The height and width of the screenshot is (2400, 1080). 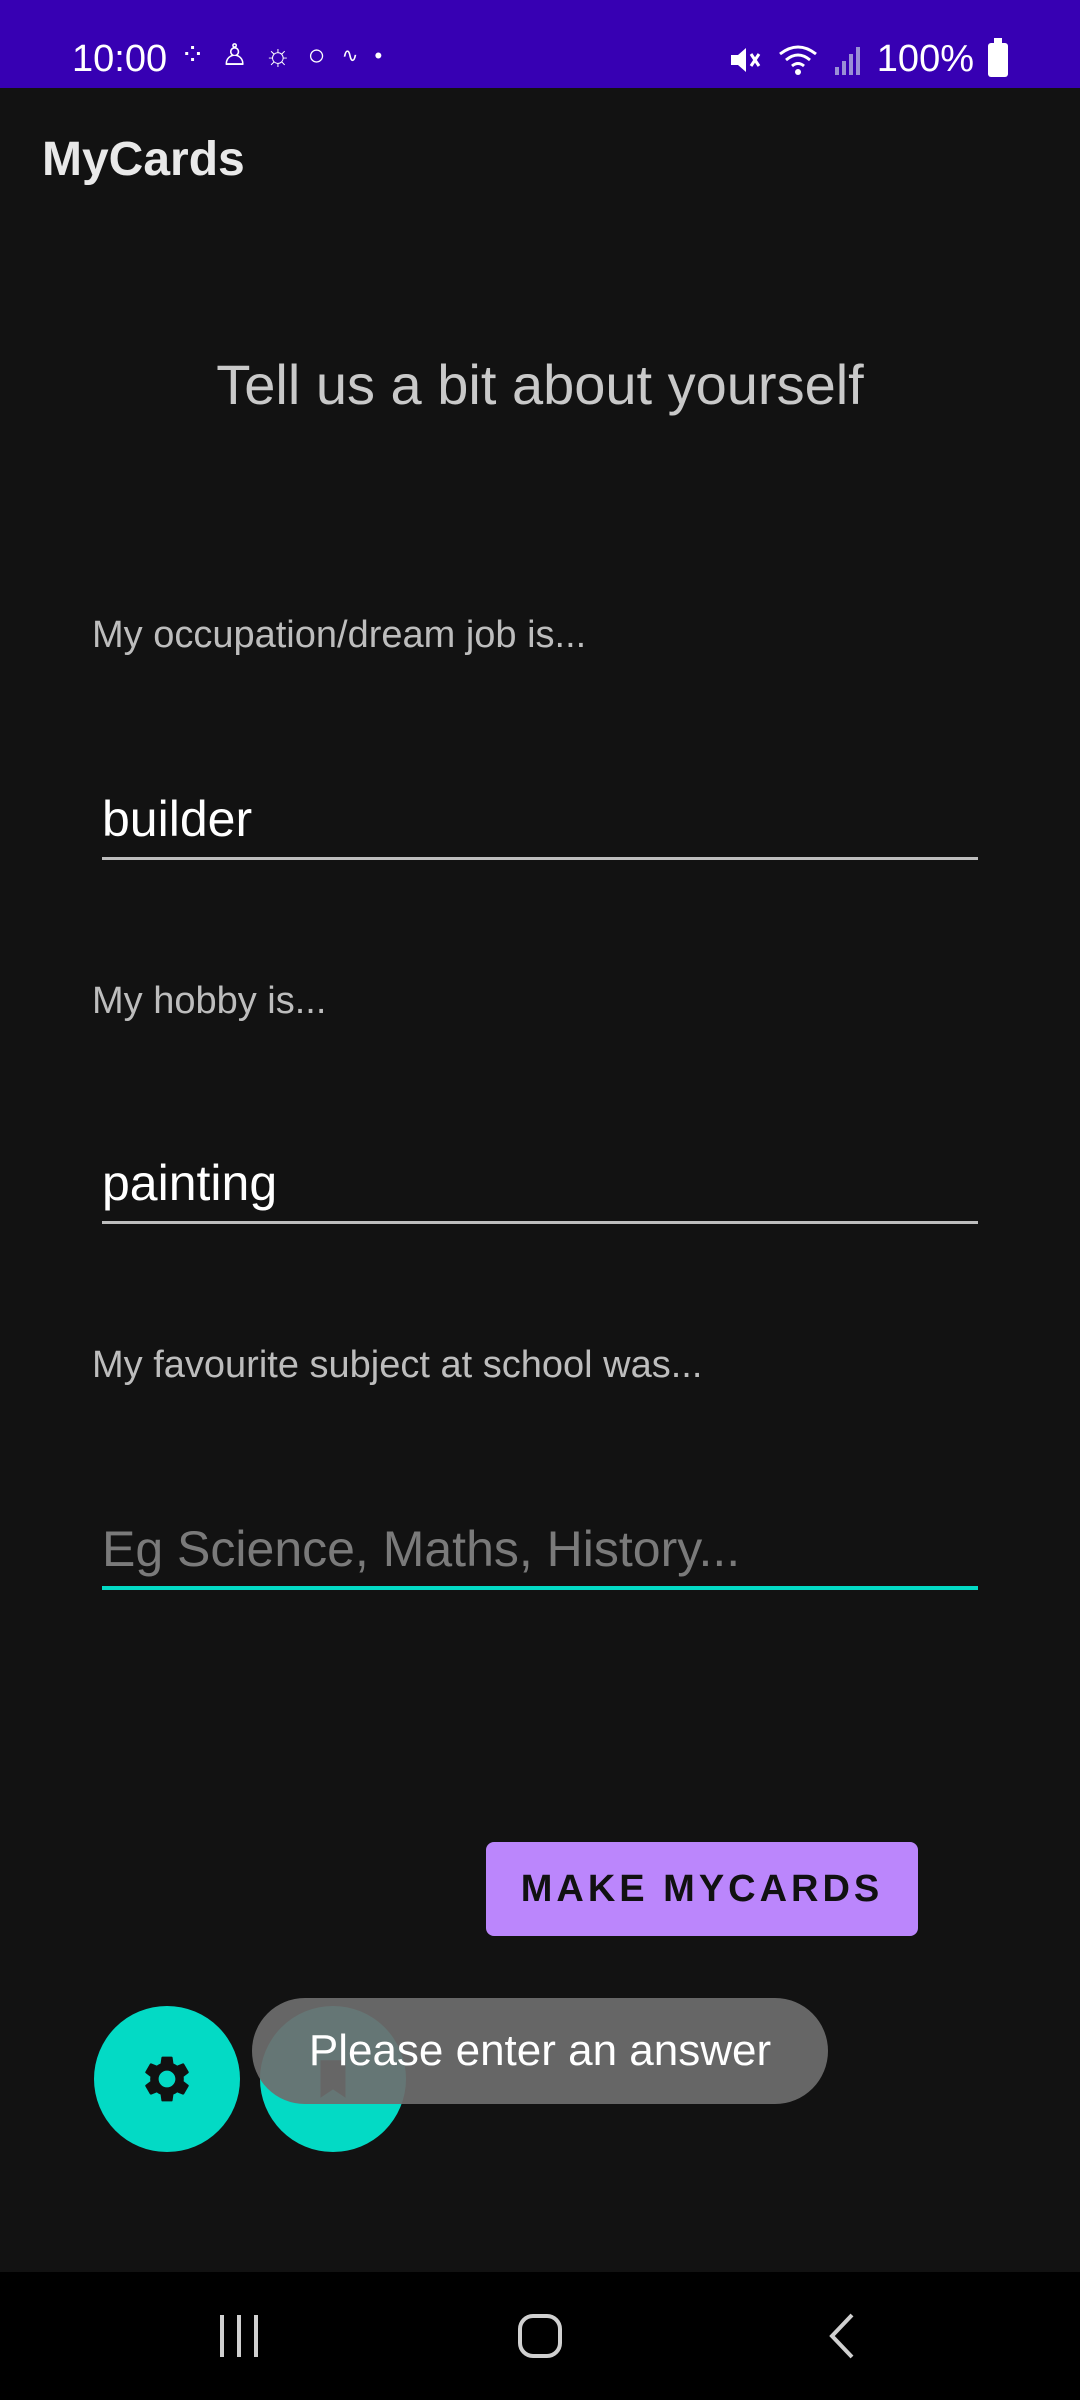 What do you see at coordinates (540, 44) in the screenshot?
I see `status-bar: 10:00 ⁘ ♙ ☼ ○ ∿ • 100%` at bounding box center [540, 44].